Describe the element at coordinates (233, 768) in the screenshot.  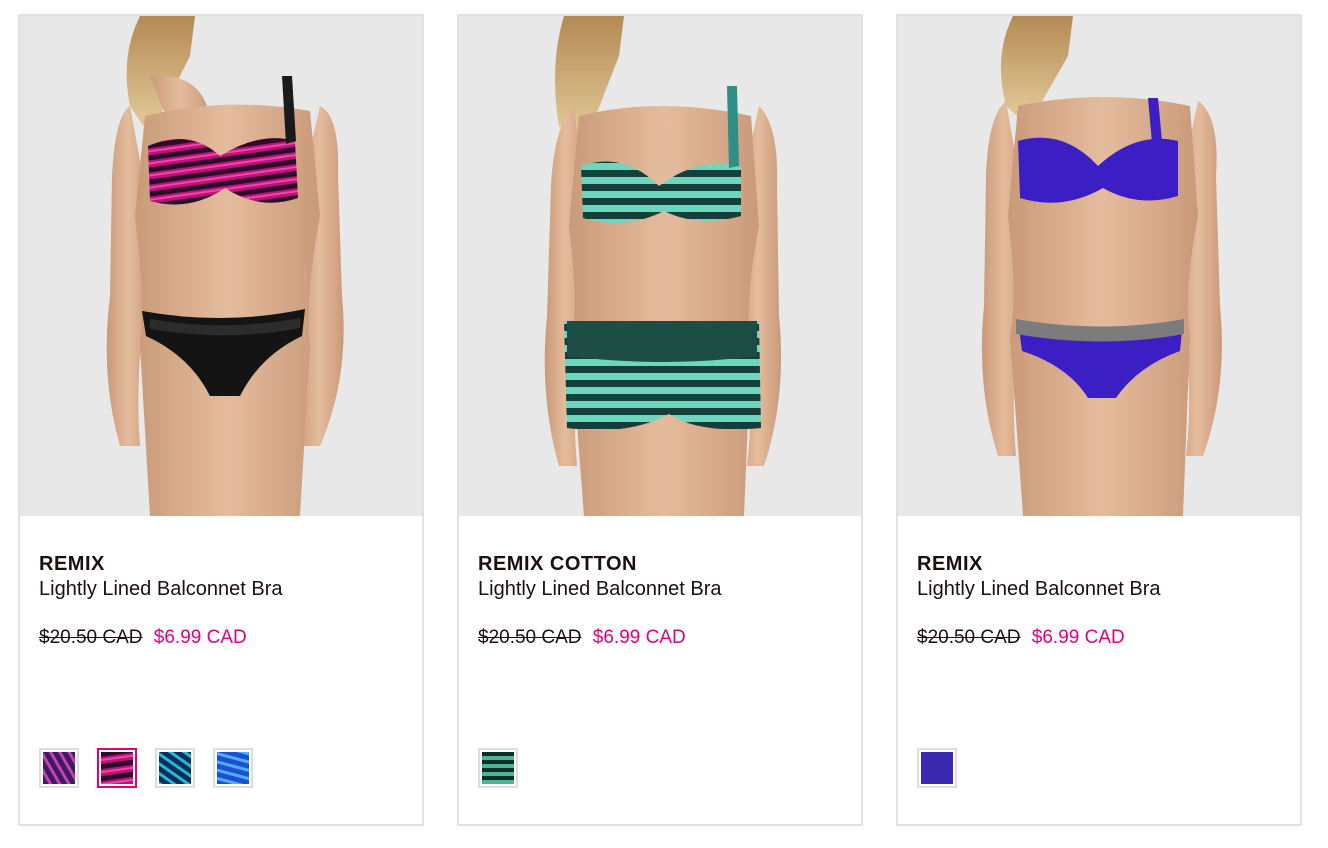
I see `swatch-blue-stripe` at that location.